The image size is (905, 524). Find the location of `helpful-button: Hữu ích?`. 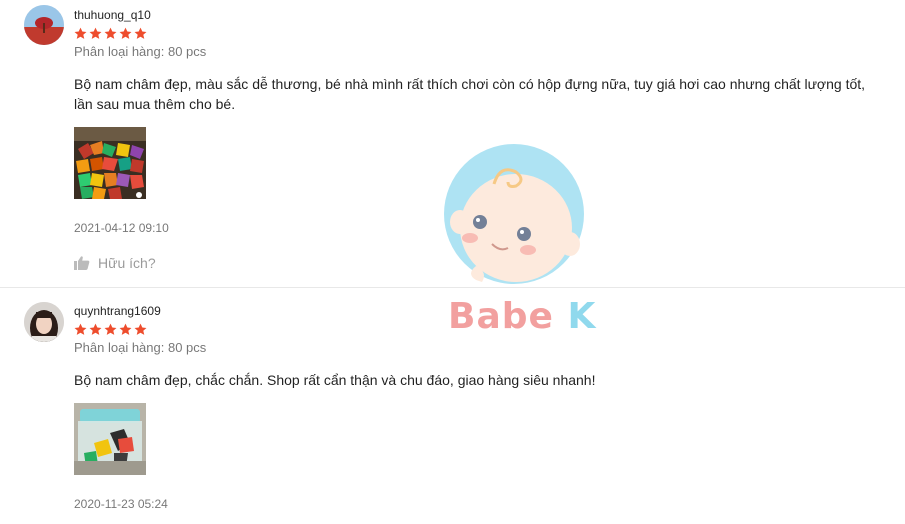

helpful-button: Hữu ích? is located at coordinates (119, 263).